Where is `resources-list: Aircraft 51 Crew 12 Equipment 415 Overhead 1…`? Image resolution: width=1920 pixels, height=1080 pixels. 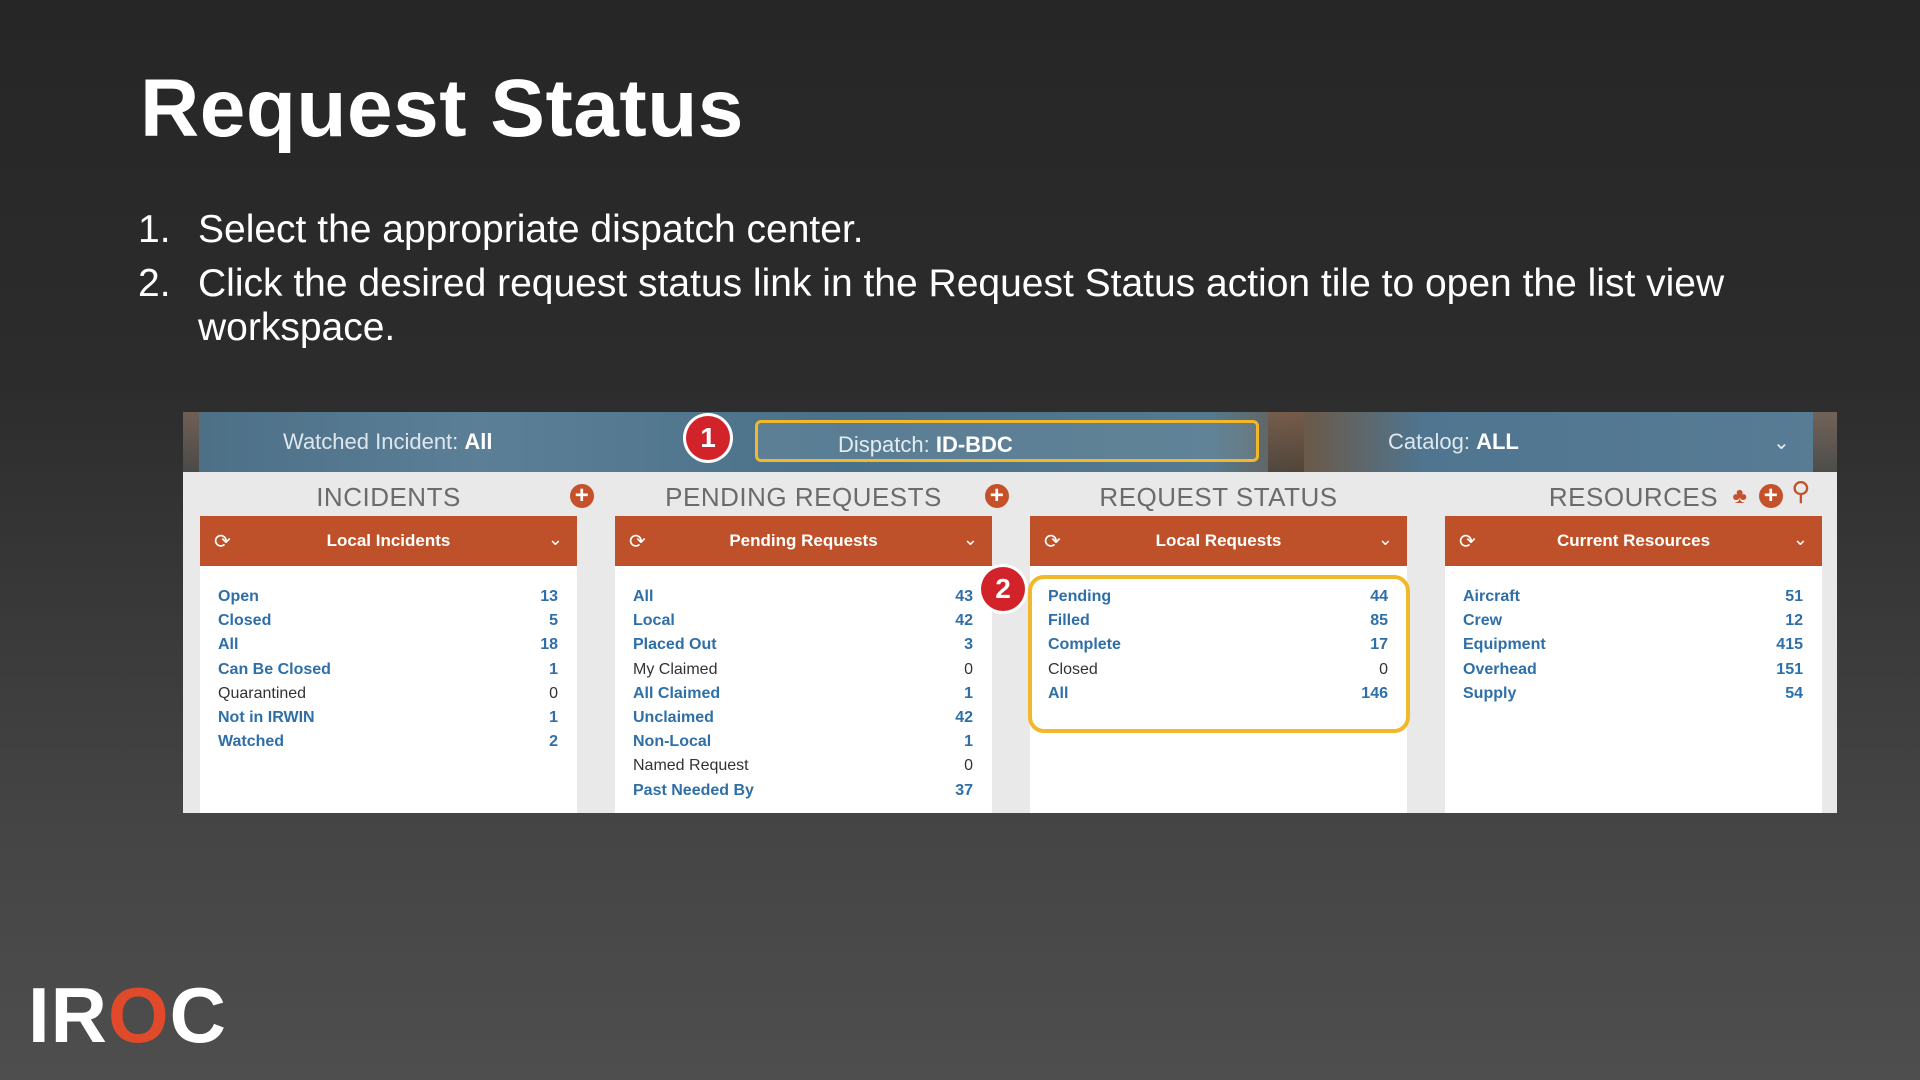
resources-list: Aircraft 51 Crew 12 Equipment 415 Overhead 1… is located at coordinates (1633, 648).